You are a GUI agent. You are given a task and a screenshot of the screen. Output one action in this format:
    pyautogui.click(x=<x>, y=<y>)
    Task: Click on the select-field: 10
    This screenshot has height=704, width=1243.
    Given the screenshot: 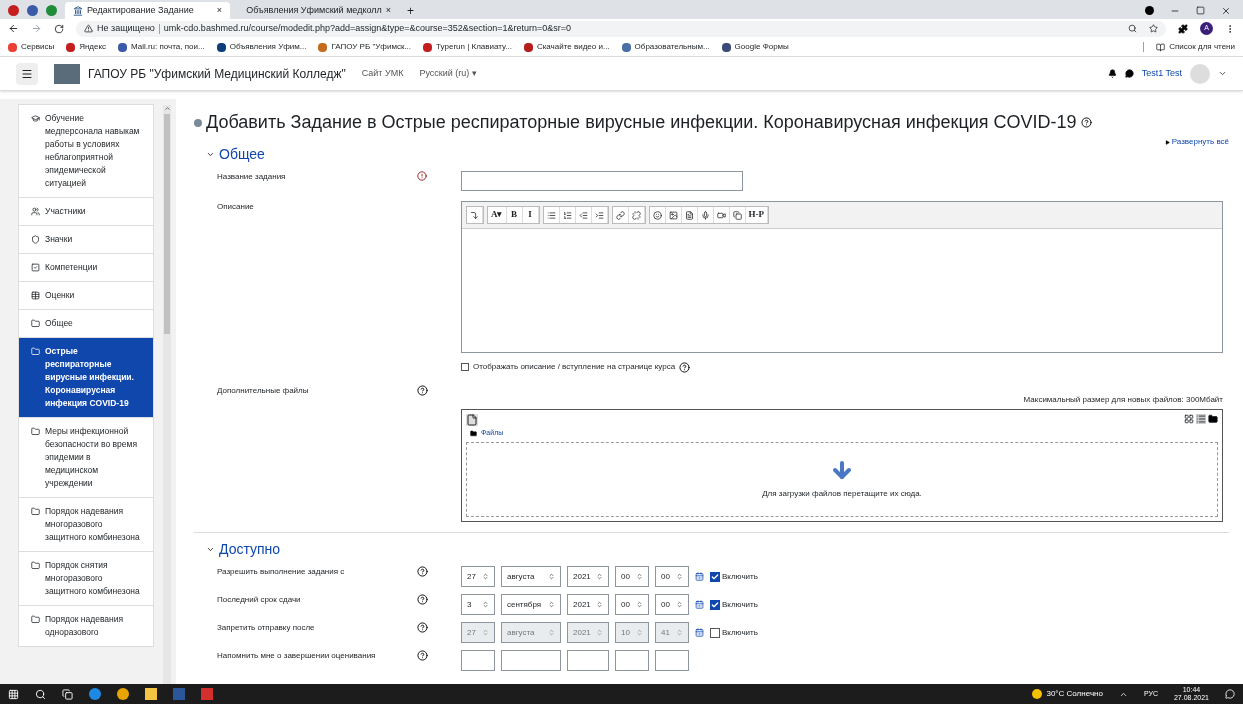 What is the action you would take?
    pyautogui.click(x=632, y=632)
    